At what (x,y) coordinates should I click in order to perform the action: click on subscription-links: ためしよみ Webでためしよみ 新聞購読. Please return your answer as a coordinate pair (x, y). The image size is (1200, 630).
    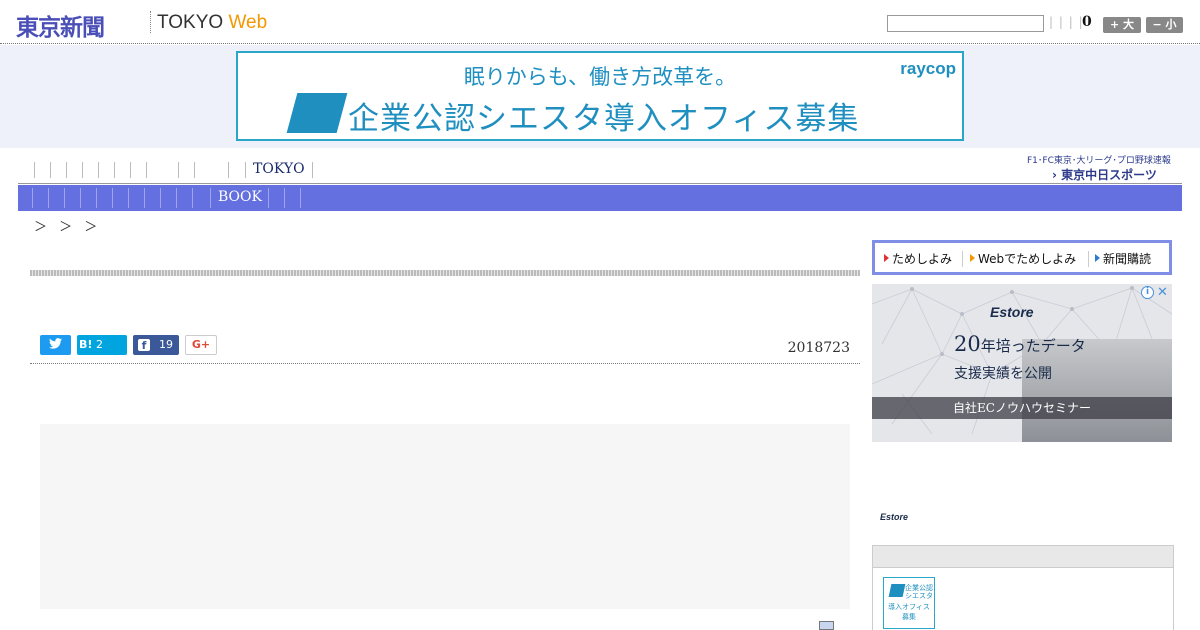
    Looking at the image, I should click on (1022, 257).